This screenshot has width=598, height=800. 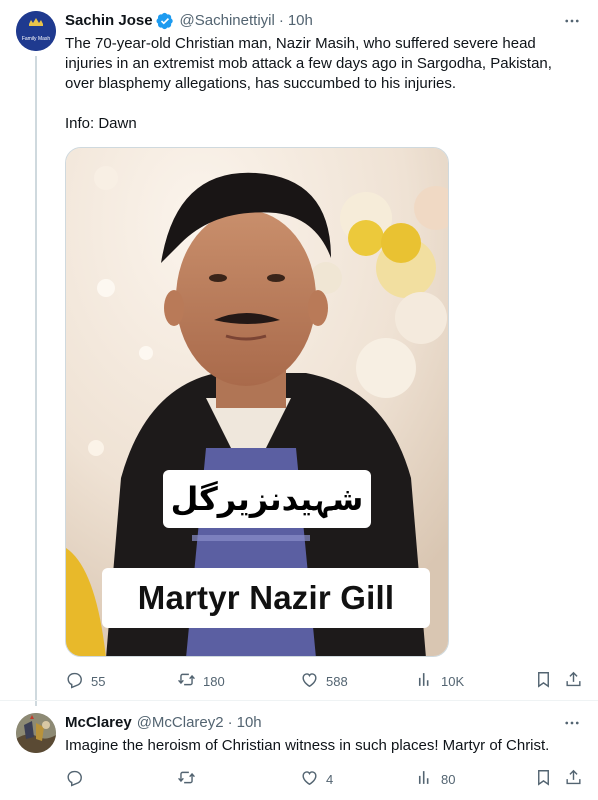 What do you see at coordinates (85, 681) in the screenshot?
I see `reply-button: 55` at bounding box center [85, 681].